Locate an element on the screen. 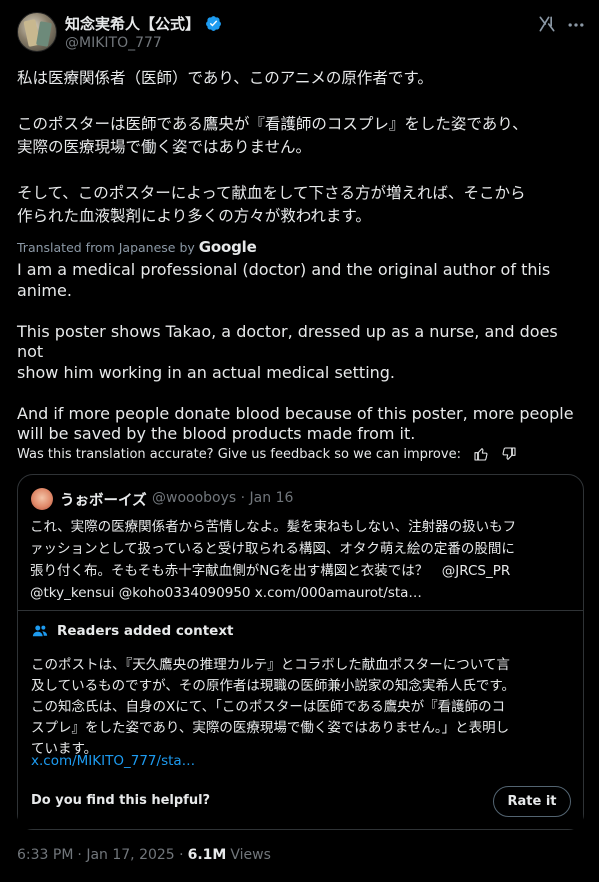 The height and width of the screenshot is (882, 599). rate-it-button: Rate it is located at coordinates (532, 801).